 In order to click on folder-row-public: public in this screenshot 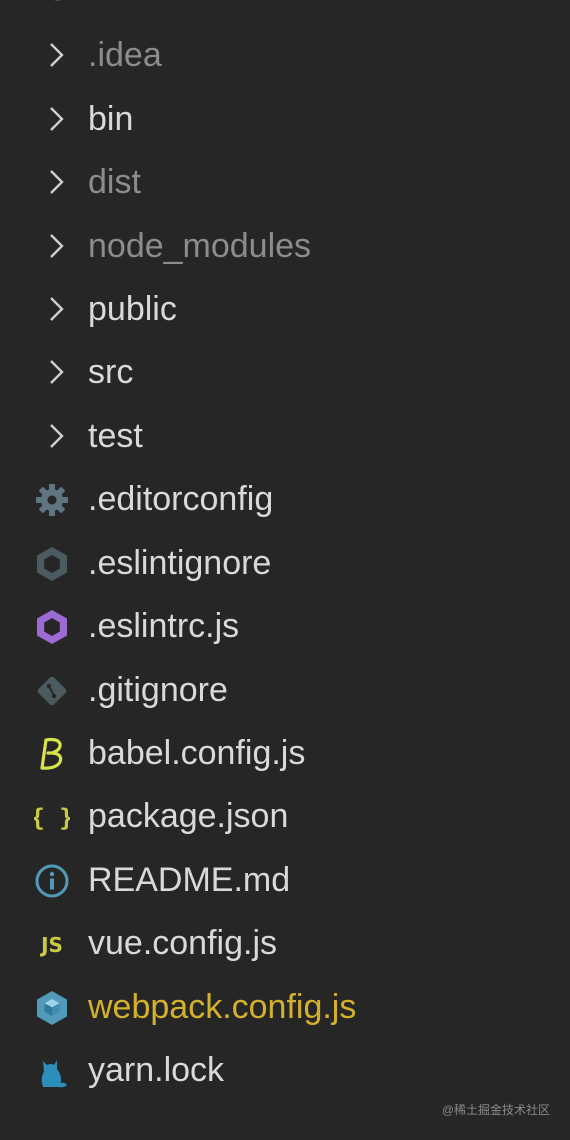, I will do `click(285, 308)`.